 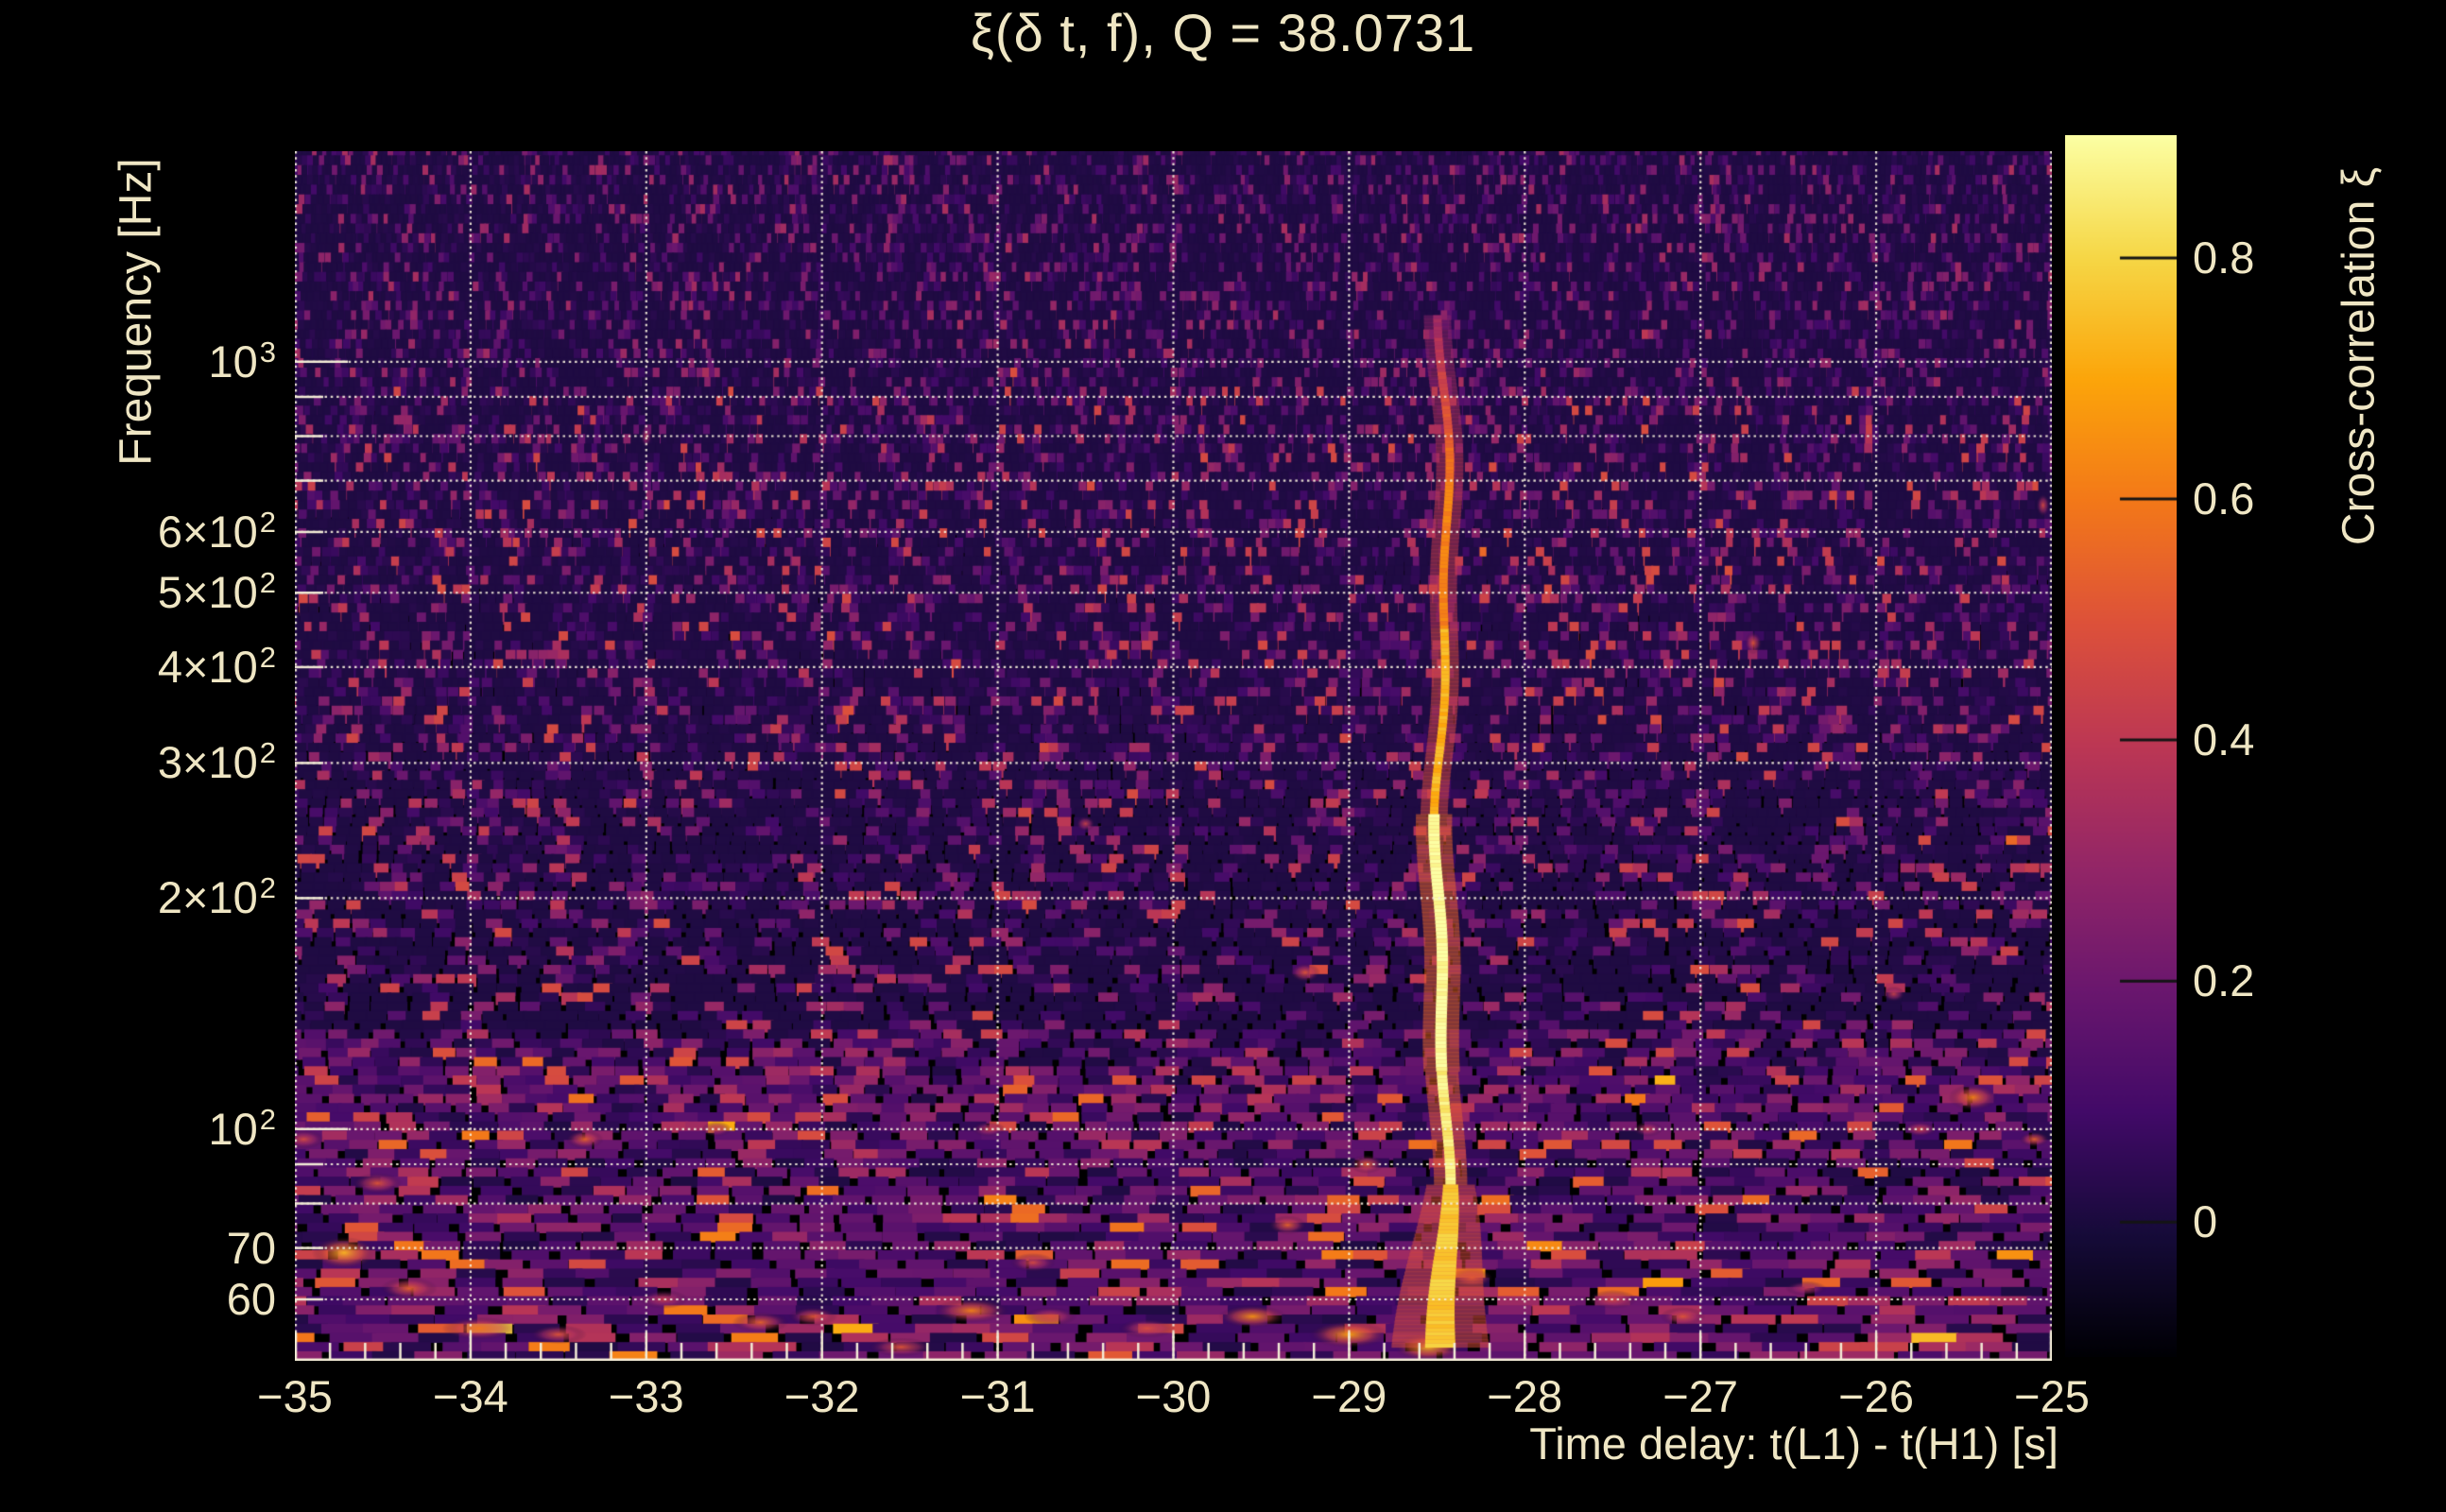 I want to click on x-tick-label: −35, so click(x=295, y=1396).